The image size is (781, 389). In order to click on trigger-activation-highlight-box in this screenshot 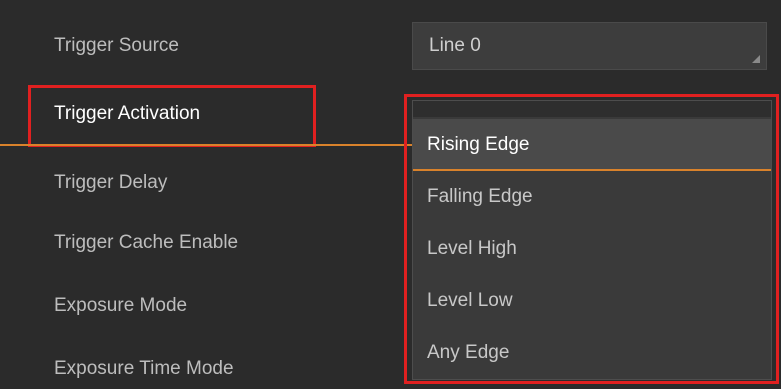, I will do `click(172, 116)`.